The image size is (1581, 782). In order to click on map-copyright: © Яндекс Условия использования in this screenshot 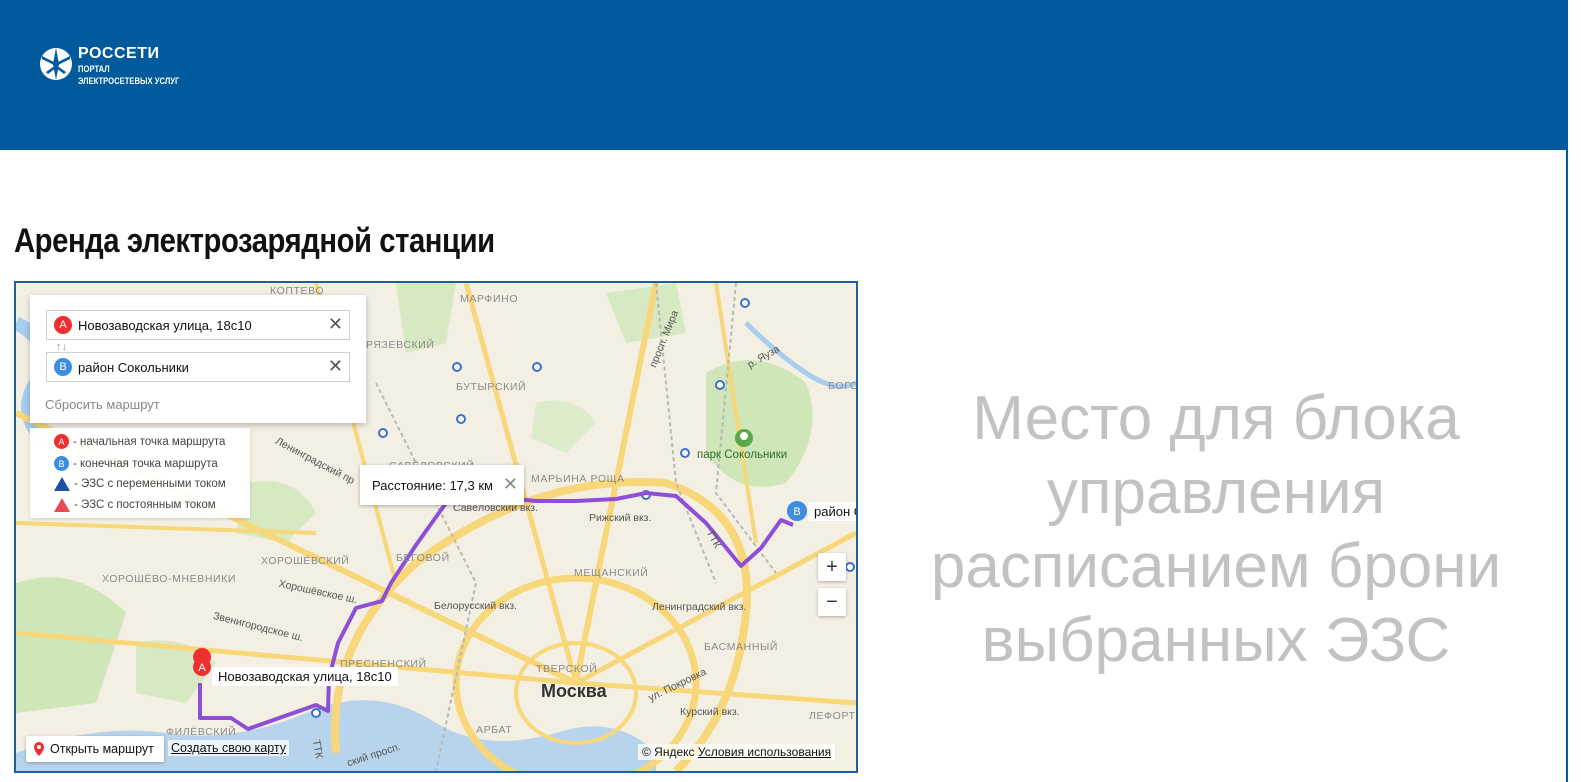, I will do `click(737, 752)`.